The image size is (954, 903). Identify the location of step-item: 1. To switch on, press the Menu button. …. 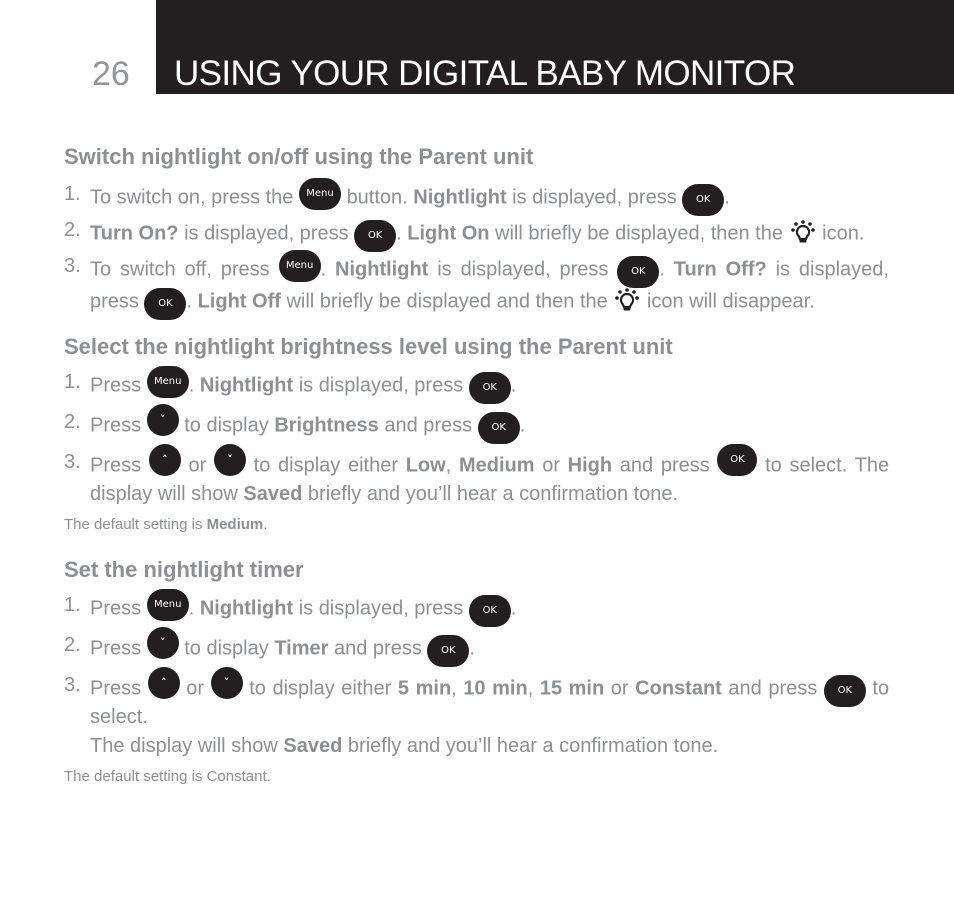
(476, 197).